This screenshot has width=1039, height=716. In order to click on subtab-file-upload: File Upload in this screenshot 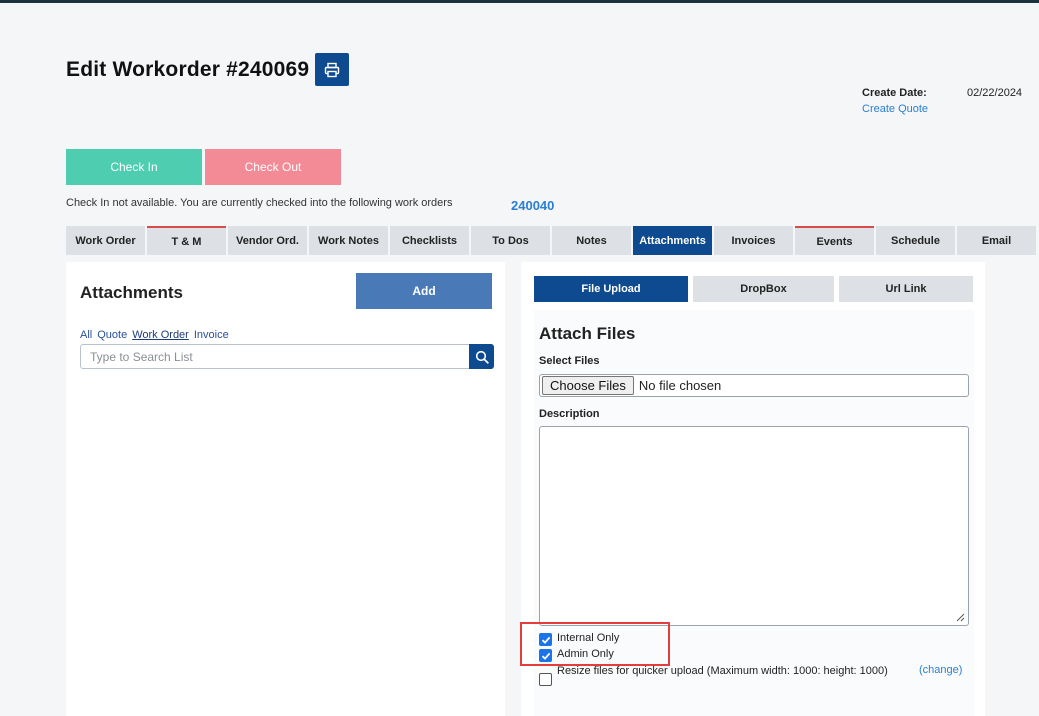, I will do `click(611, 289)`.